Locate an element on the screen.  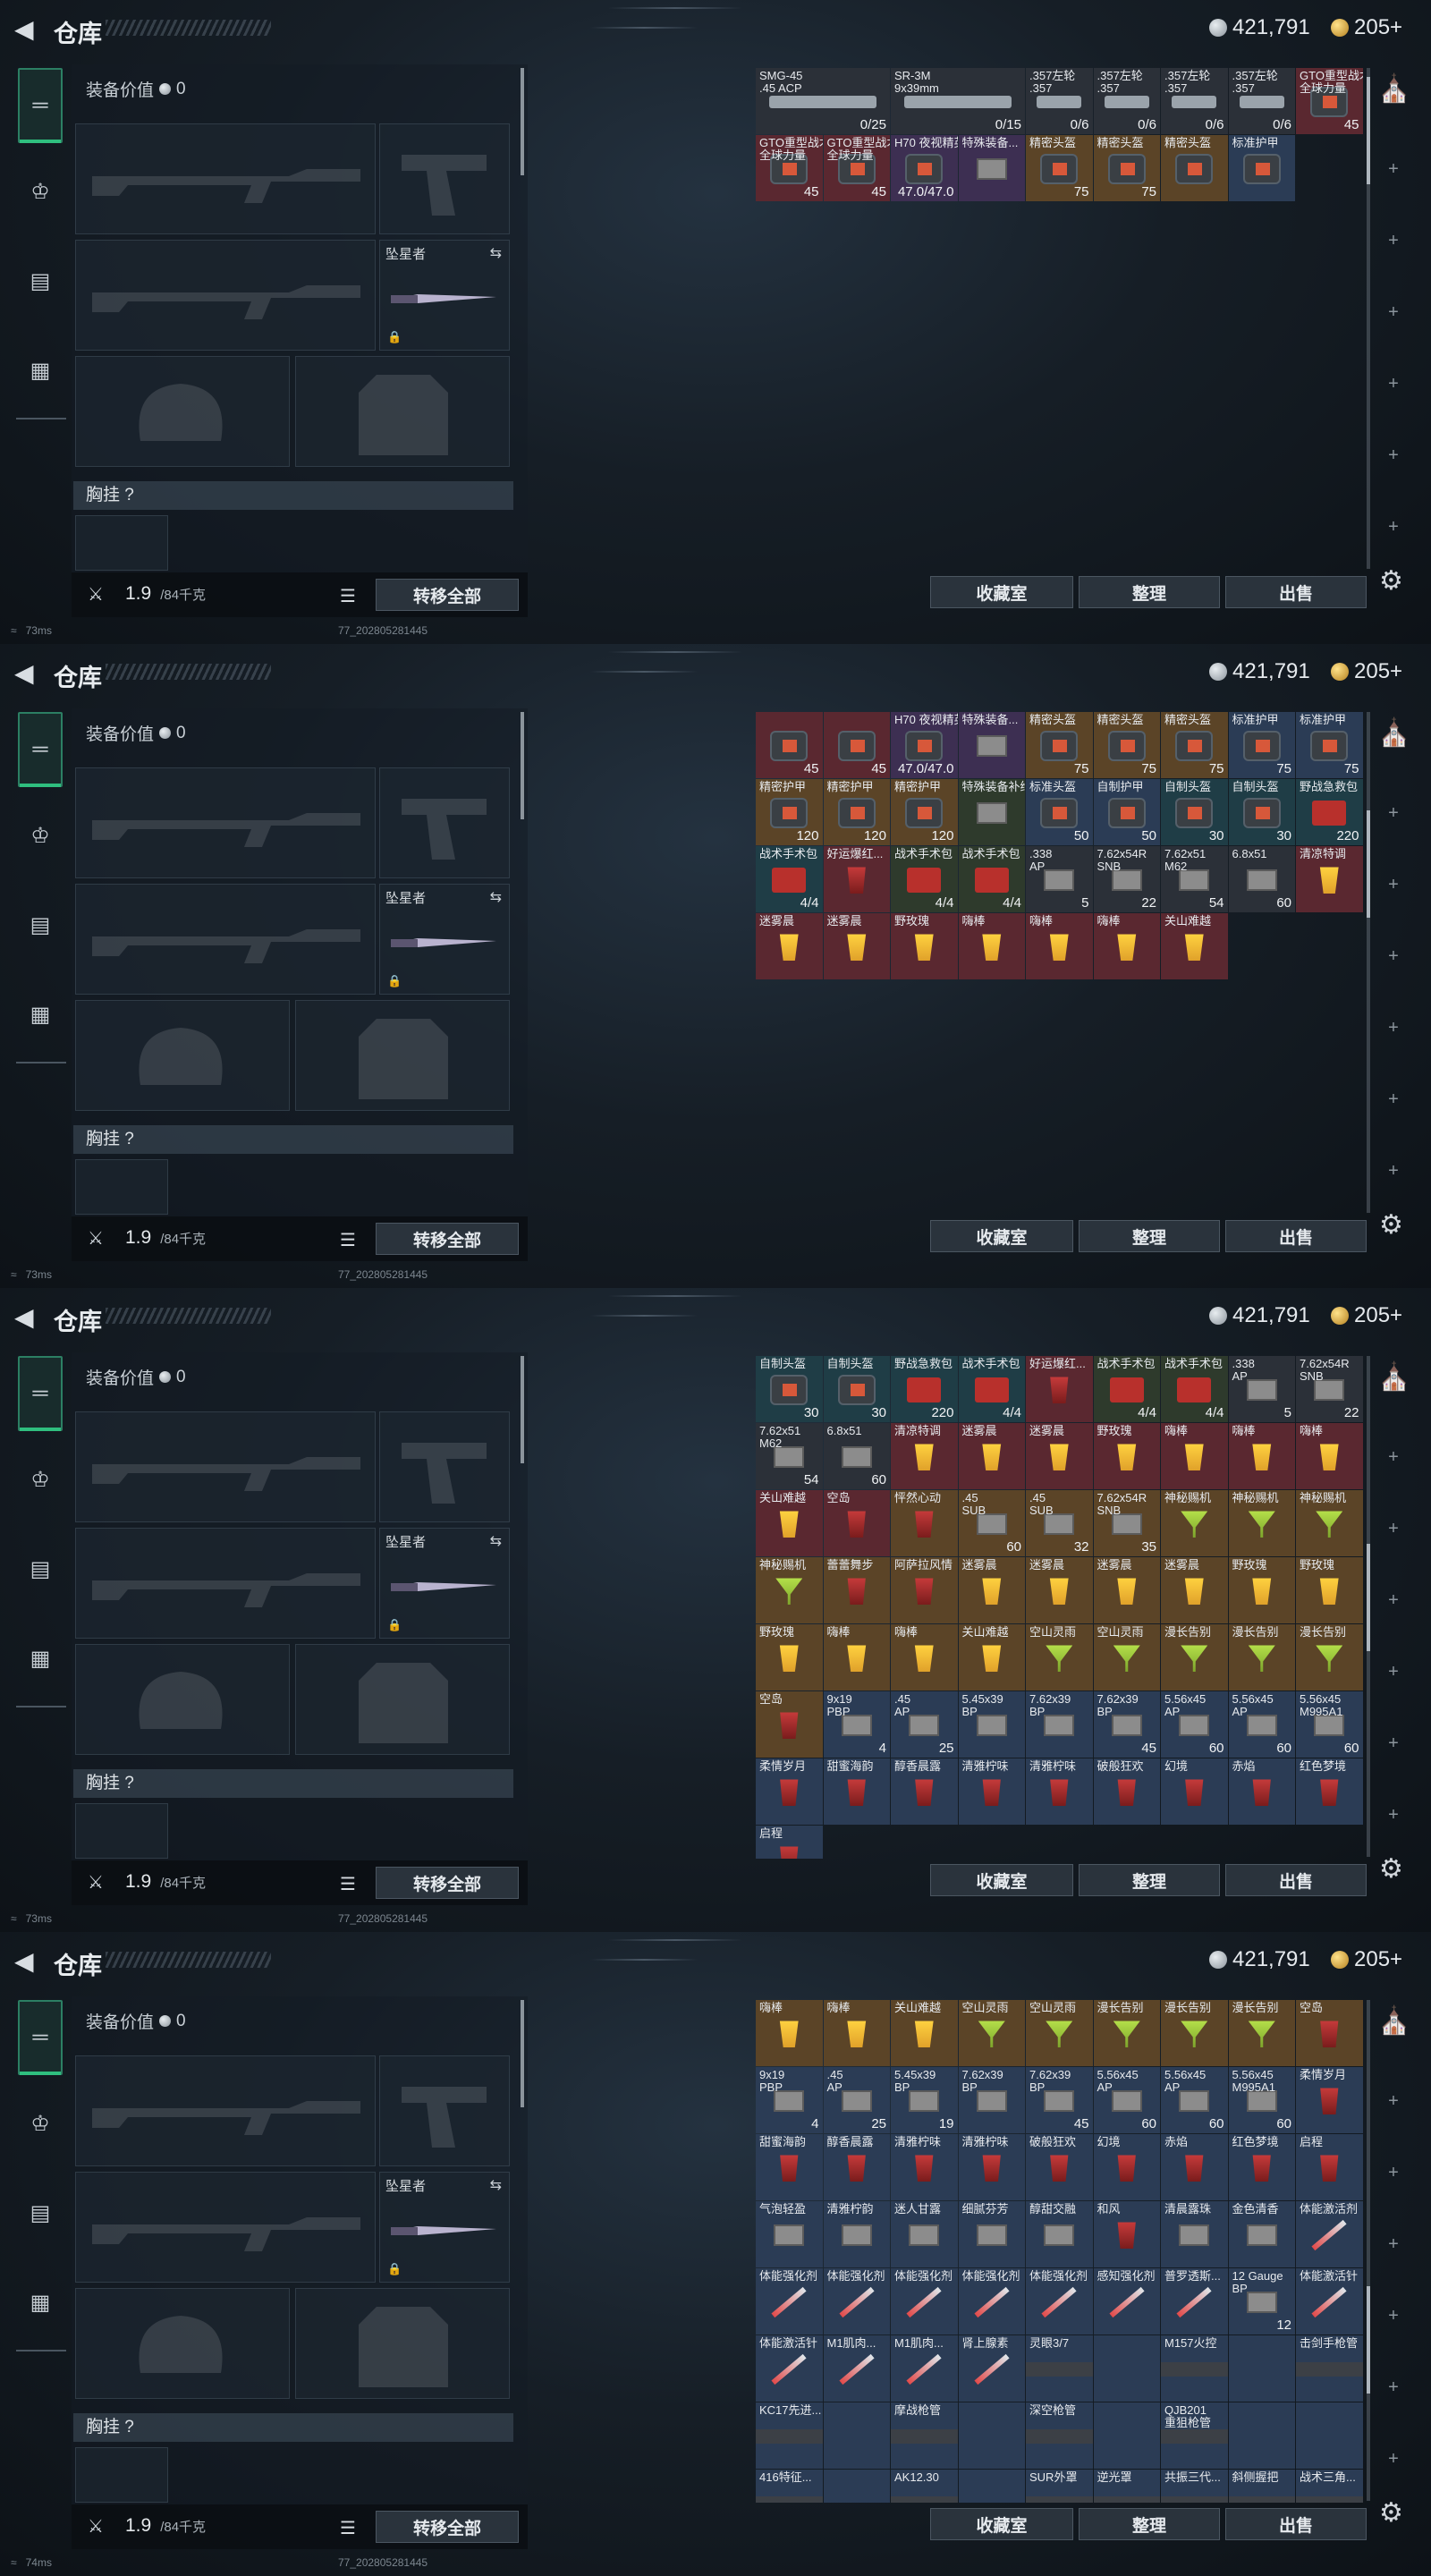
storage-item: .45 AP 25 is located at coordinates (925, 1724).